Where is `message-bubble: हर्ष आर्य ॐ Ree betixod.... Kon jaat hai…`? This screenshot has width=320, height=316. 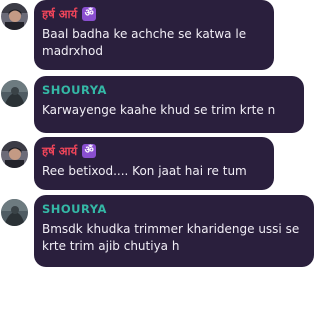 message-bubble: हर्ष आर्य ॐ Ree betixod.... Kon jaat hai… is located at coordinates (154, 163).